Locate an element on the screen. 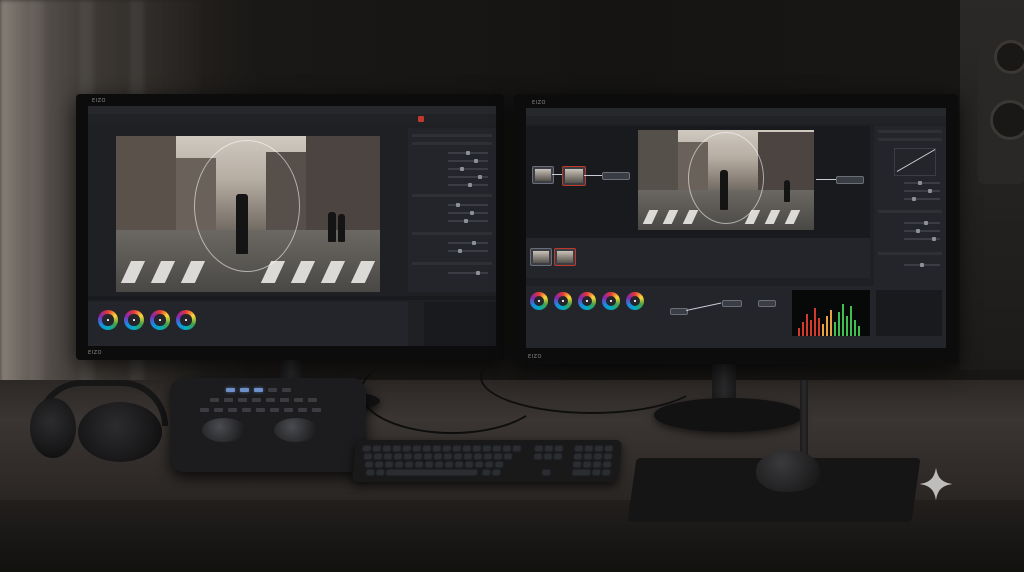 This screenshot has height=572, width=1024. extra-wheel is located at coordinates (635, 301).